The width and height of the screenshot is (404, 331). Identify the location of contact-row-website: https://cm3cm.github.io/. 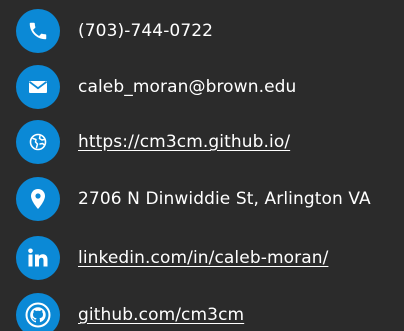
(153, 142).